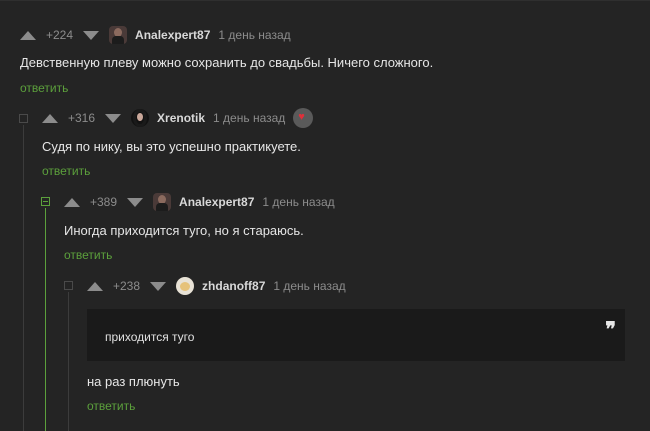 The image size is (650, 431). I want to click on comment-3-header: +389 Analexpert87 1 день назад, so click(199, 202).